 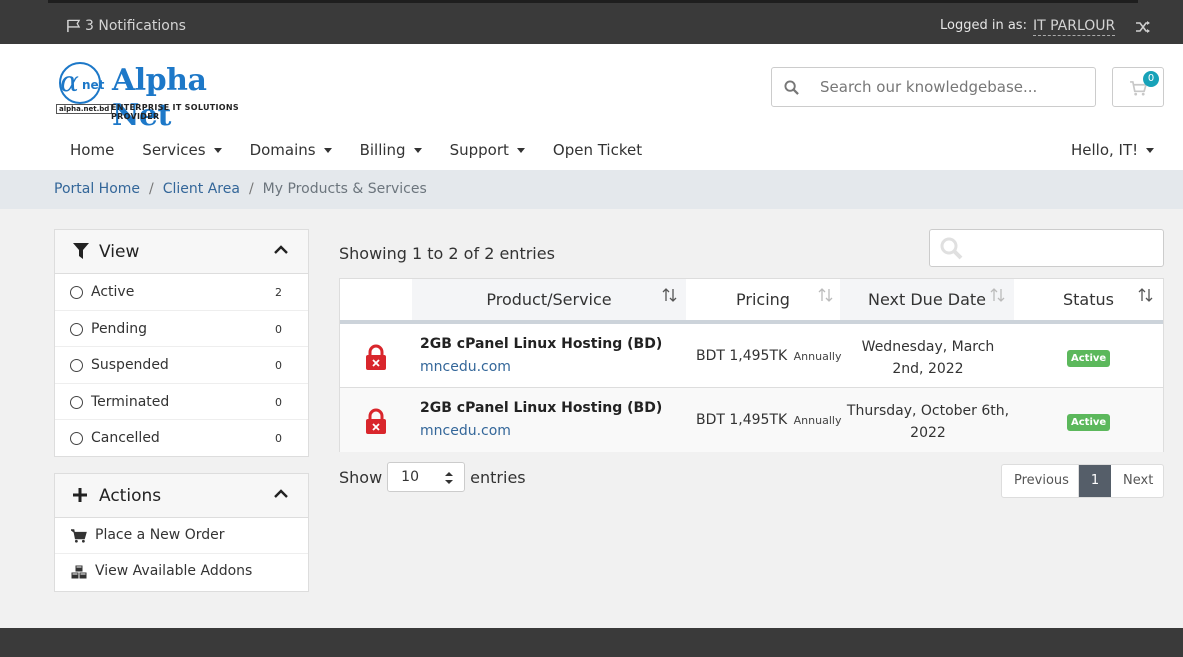 I want to click on view-panel-title: View, so click(x=119, y=252).